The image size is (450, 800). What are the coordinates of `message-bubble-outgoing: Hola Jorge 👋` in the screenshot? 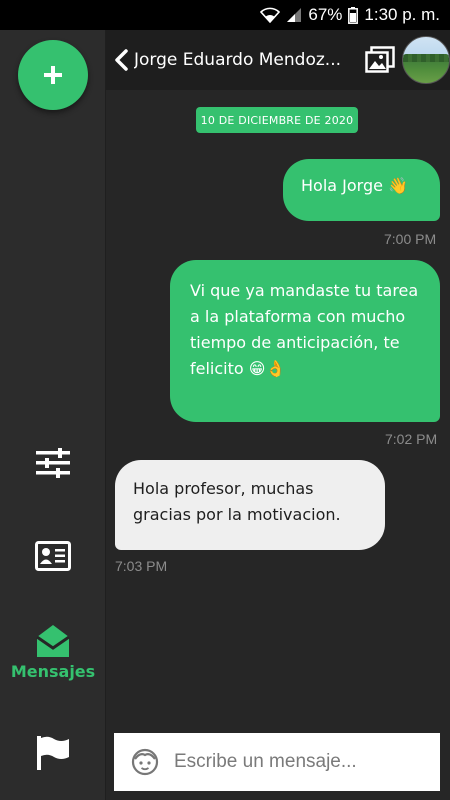 It's located at (361, 190).